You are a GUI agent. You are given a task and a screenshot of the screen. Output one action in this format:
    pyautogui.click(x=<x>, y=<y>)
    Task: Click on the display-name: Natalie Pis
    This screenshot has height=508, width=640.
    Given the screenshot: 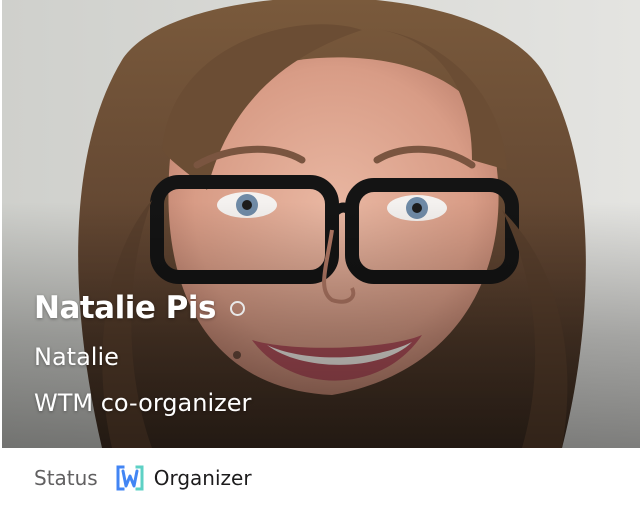 What is the action you would take?
    pyautogui.click(x=125, y=308)
    